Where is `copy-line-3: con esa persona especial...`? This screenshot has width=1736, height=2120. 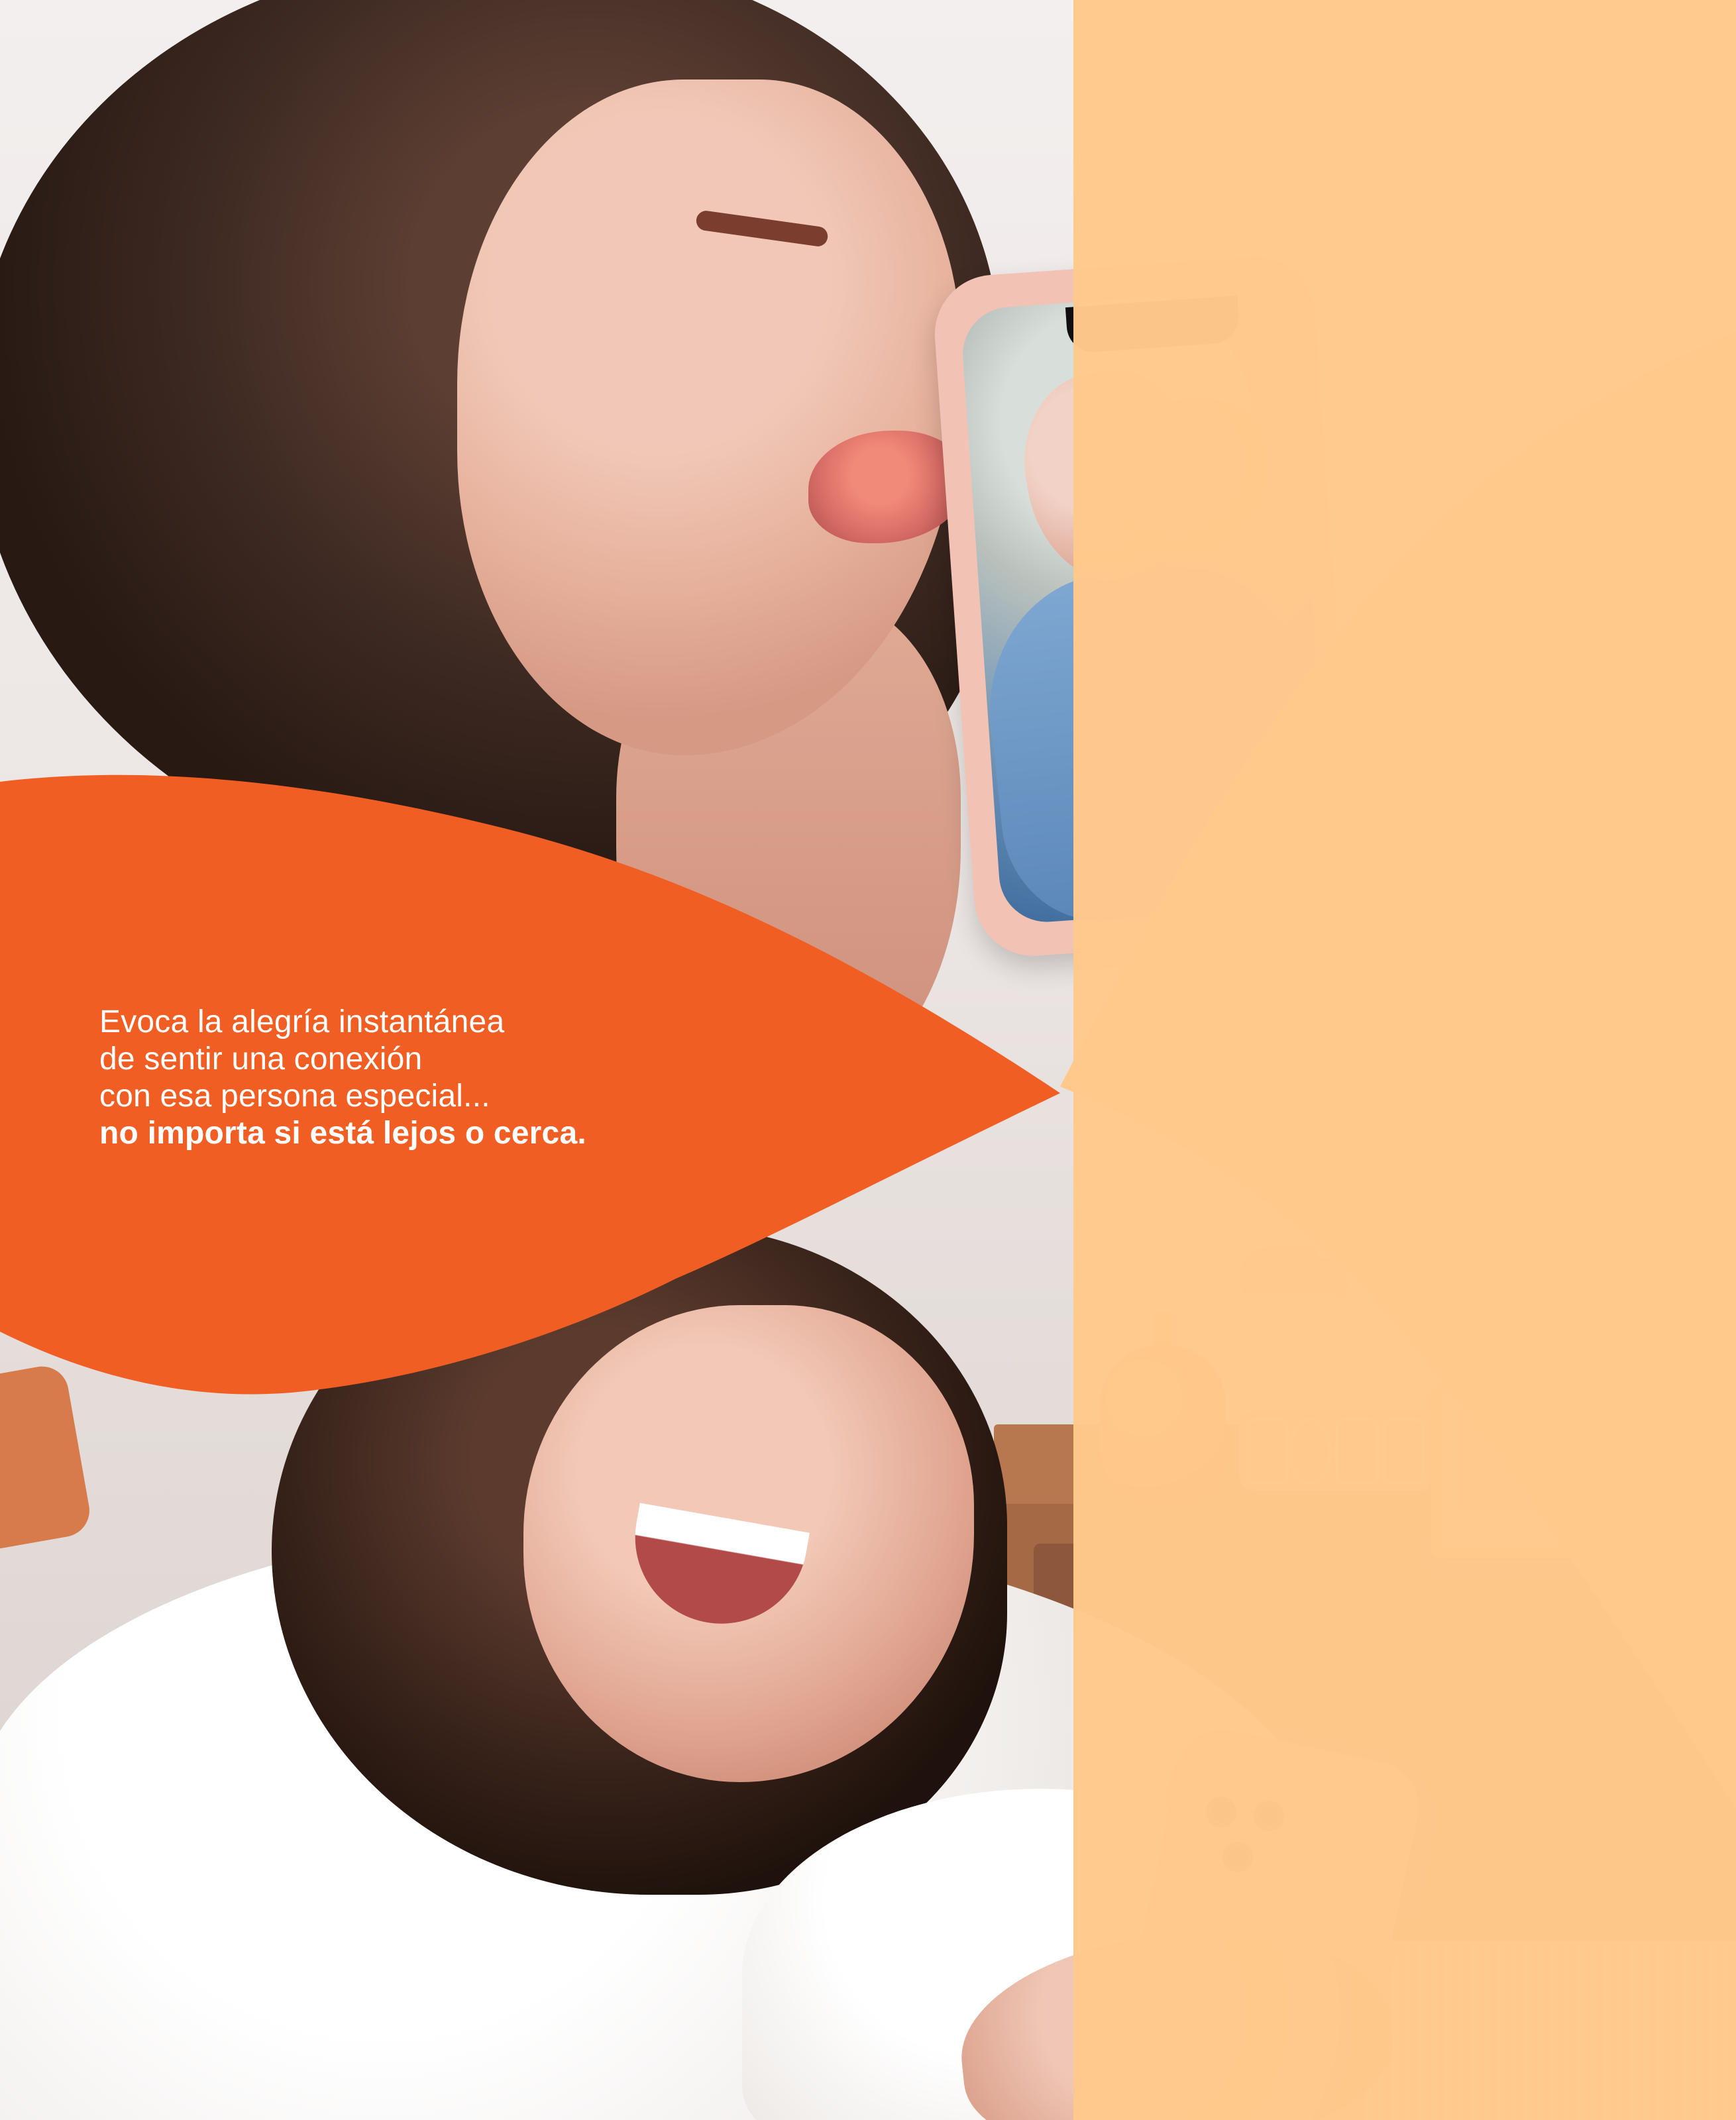 copy-line-3: con esa persona especial... is located at coordinates (294, 1096).